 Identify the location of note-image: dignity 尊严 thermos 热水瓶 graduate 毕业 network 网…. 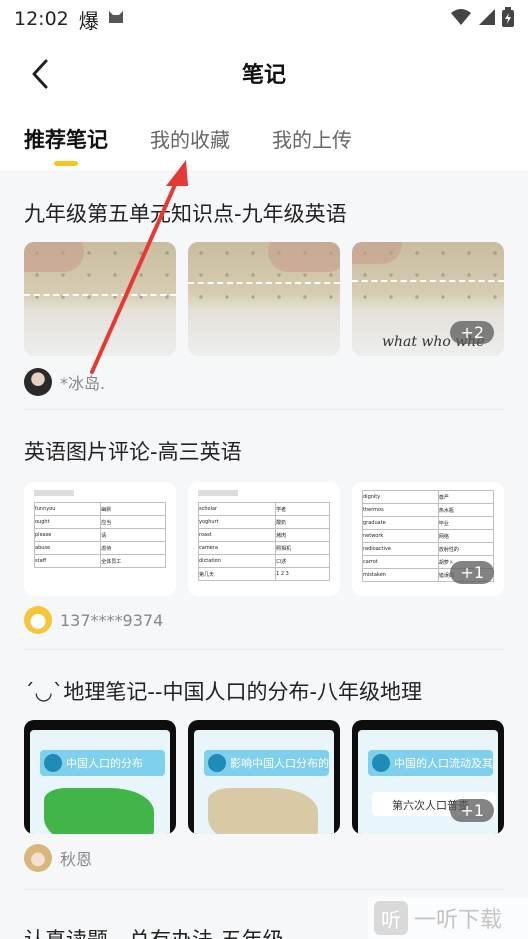
(428, 539).